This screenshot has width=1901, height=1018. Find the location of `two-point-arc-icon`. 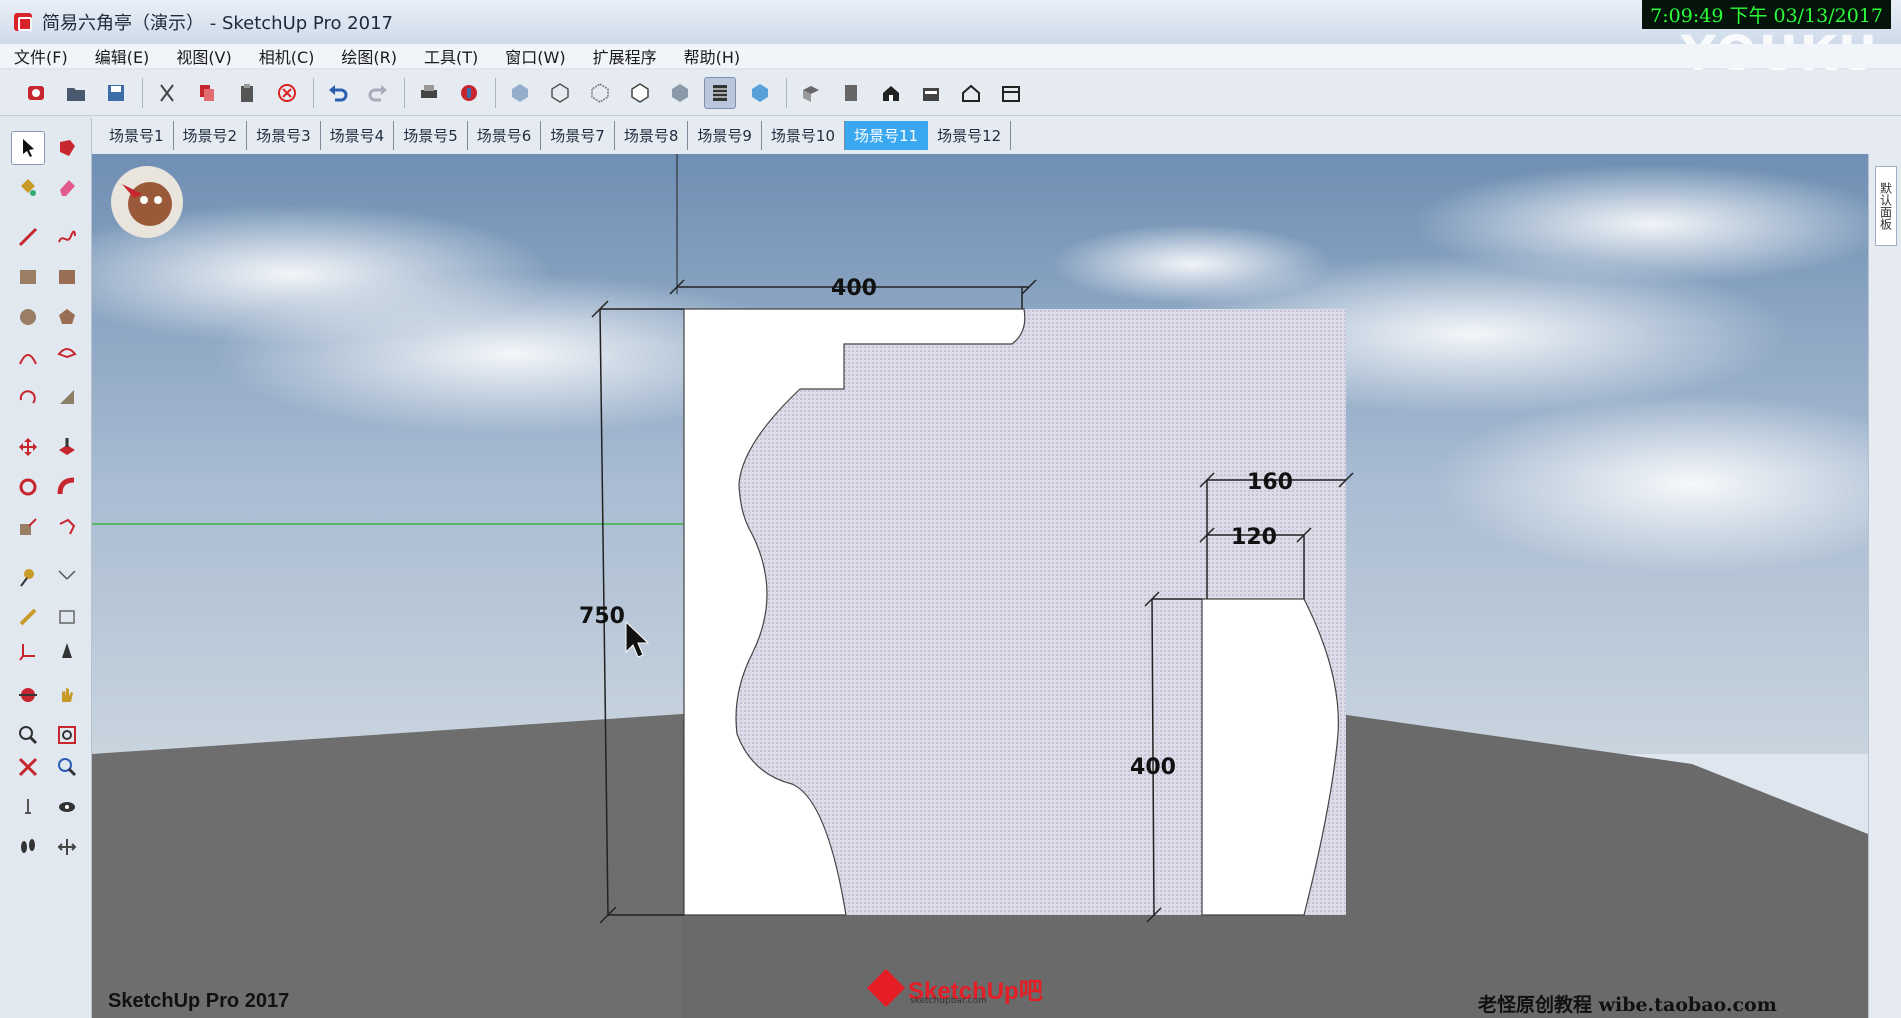

two-point-arc-icon is located at coordinates (67, 397).